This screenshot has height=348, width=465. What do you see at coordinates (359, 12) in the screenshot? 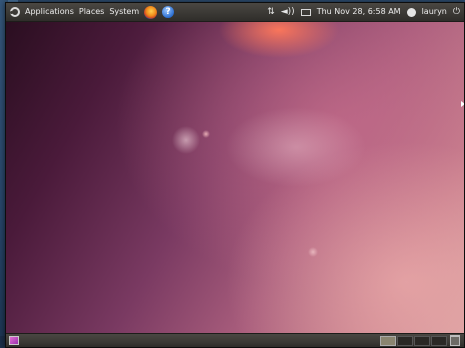
I see `clock: Thu Nov 28, 6:58 AM` at bounding box center [359, 12].